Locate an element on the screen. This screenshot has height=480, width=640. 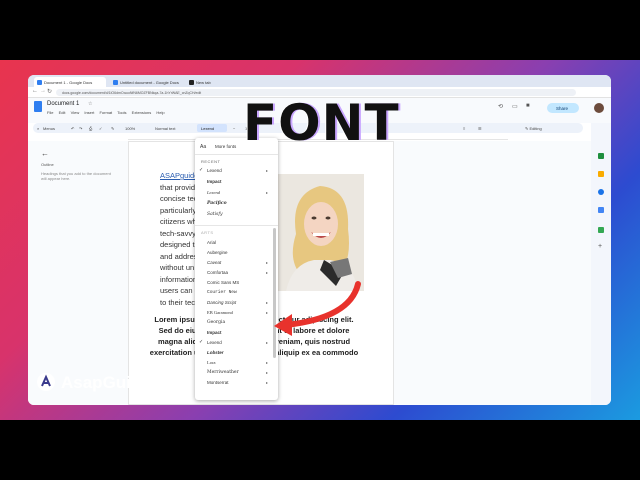
font-menu-item: Merriweather ▸ is located at coordinates (236, 374).